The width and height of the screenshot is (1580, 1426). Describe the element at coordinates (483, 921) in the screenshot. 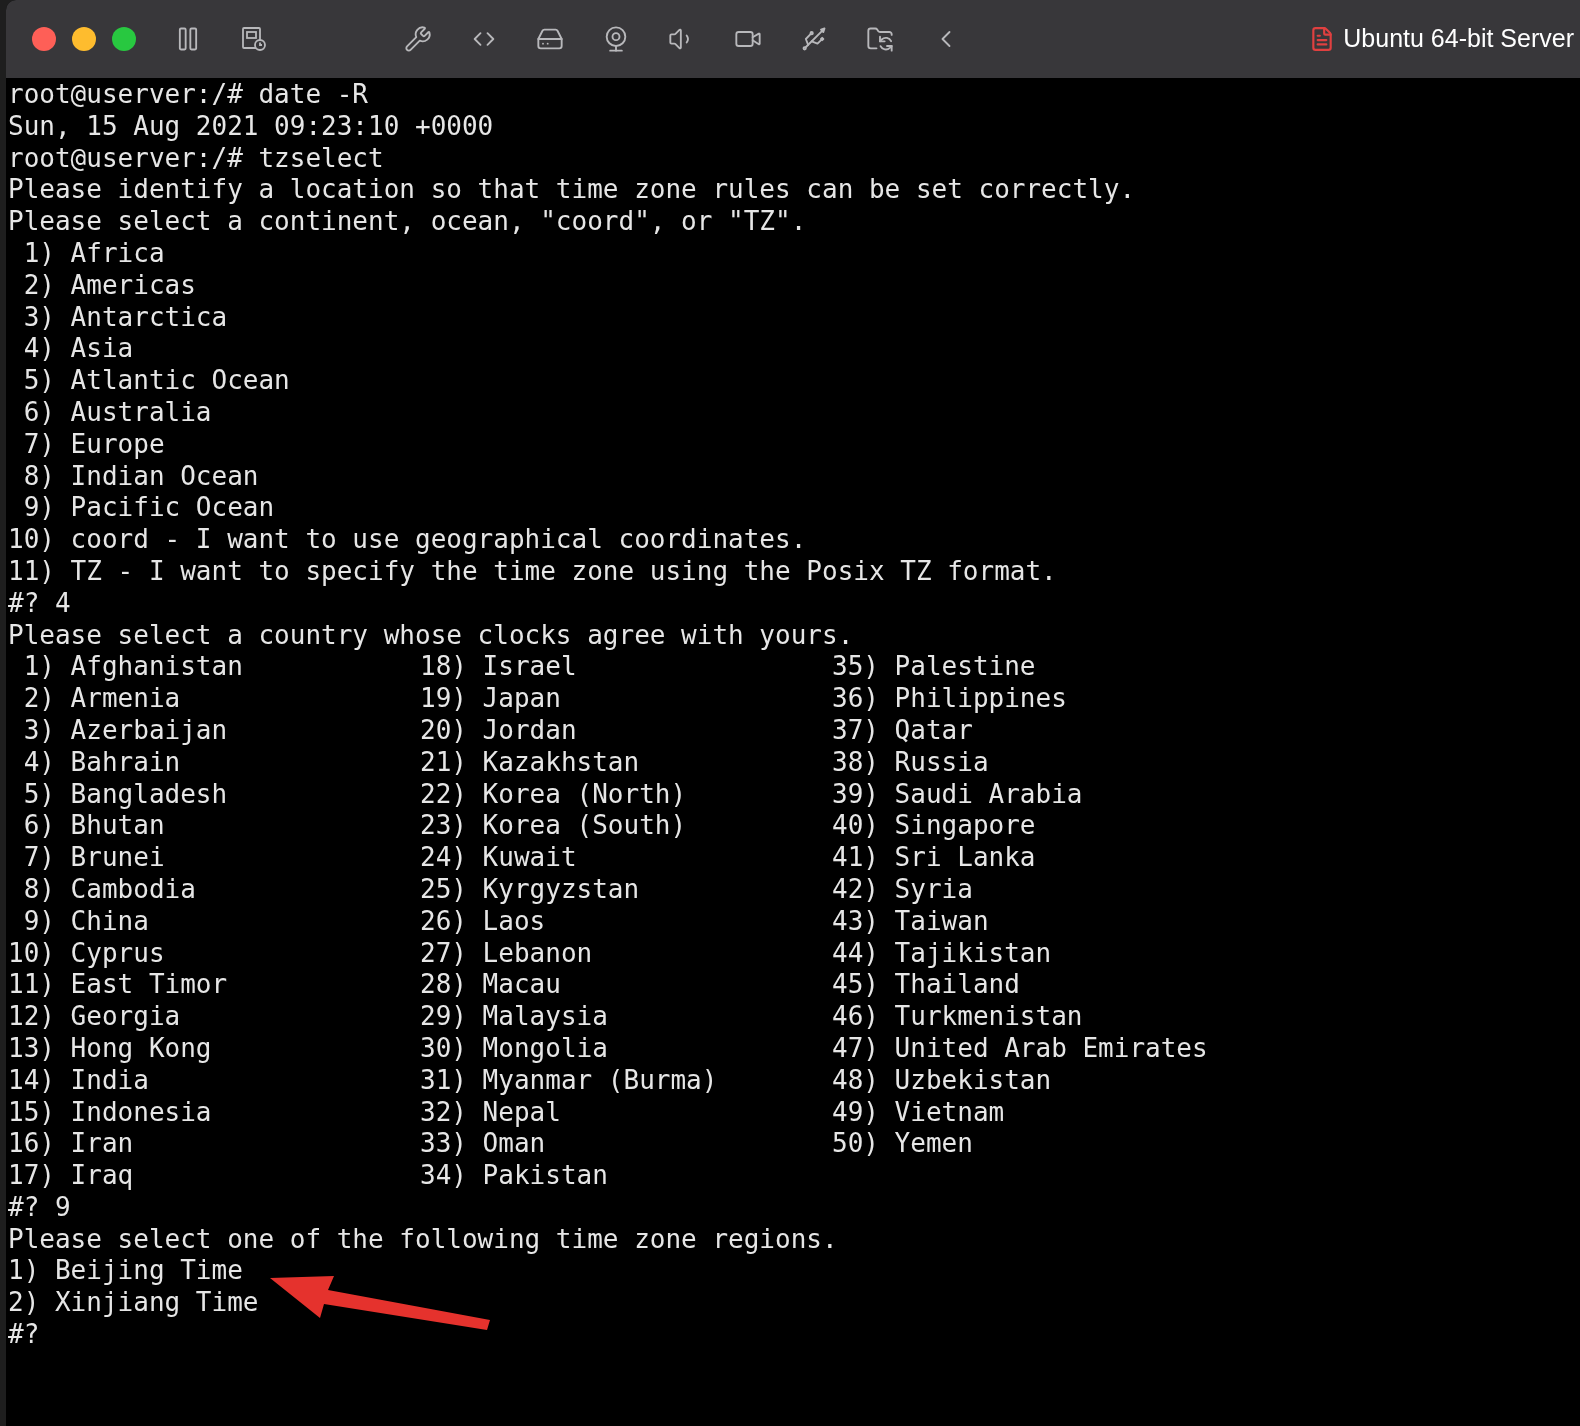

I see `terminal-text: 26) Laos` at that location.